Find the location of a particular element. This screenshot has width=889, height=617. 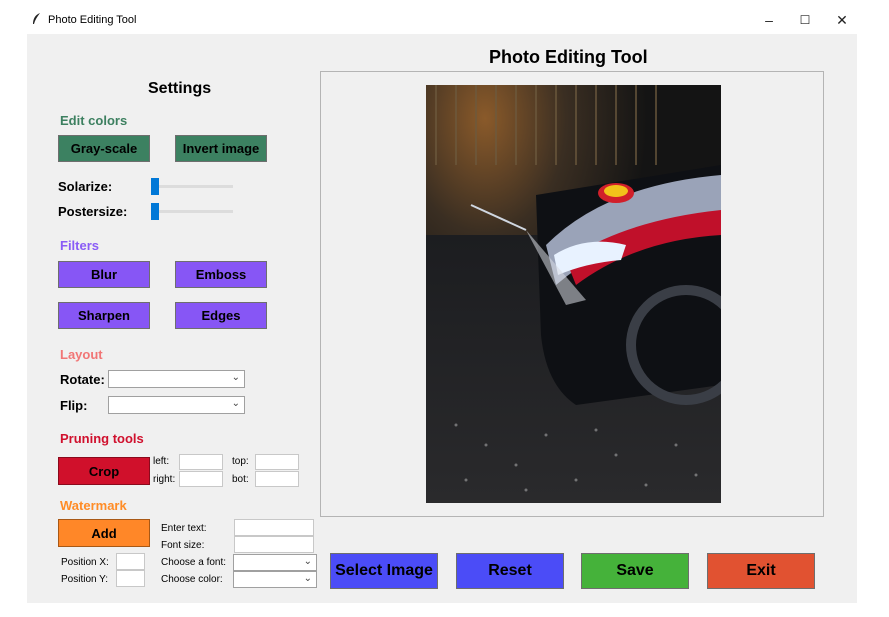

page-title: Photo Editing Tool is located at coordinates (568, 57).